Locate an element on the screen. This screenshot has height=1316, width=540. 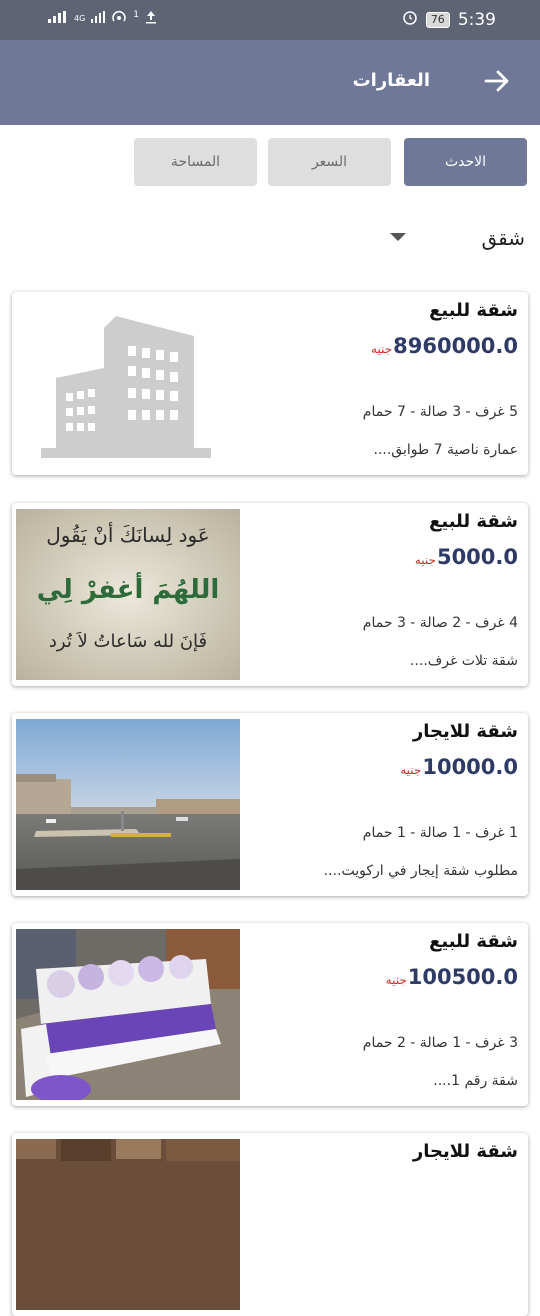
arrow-right-icon is located at coordinates (497, 81).